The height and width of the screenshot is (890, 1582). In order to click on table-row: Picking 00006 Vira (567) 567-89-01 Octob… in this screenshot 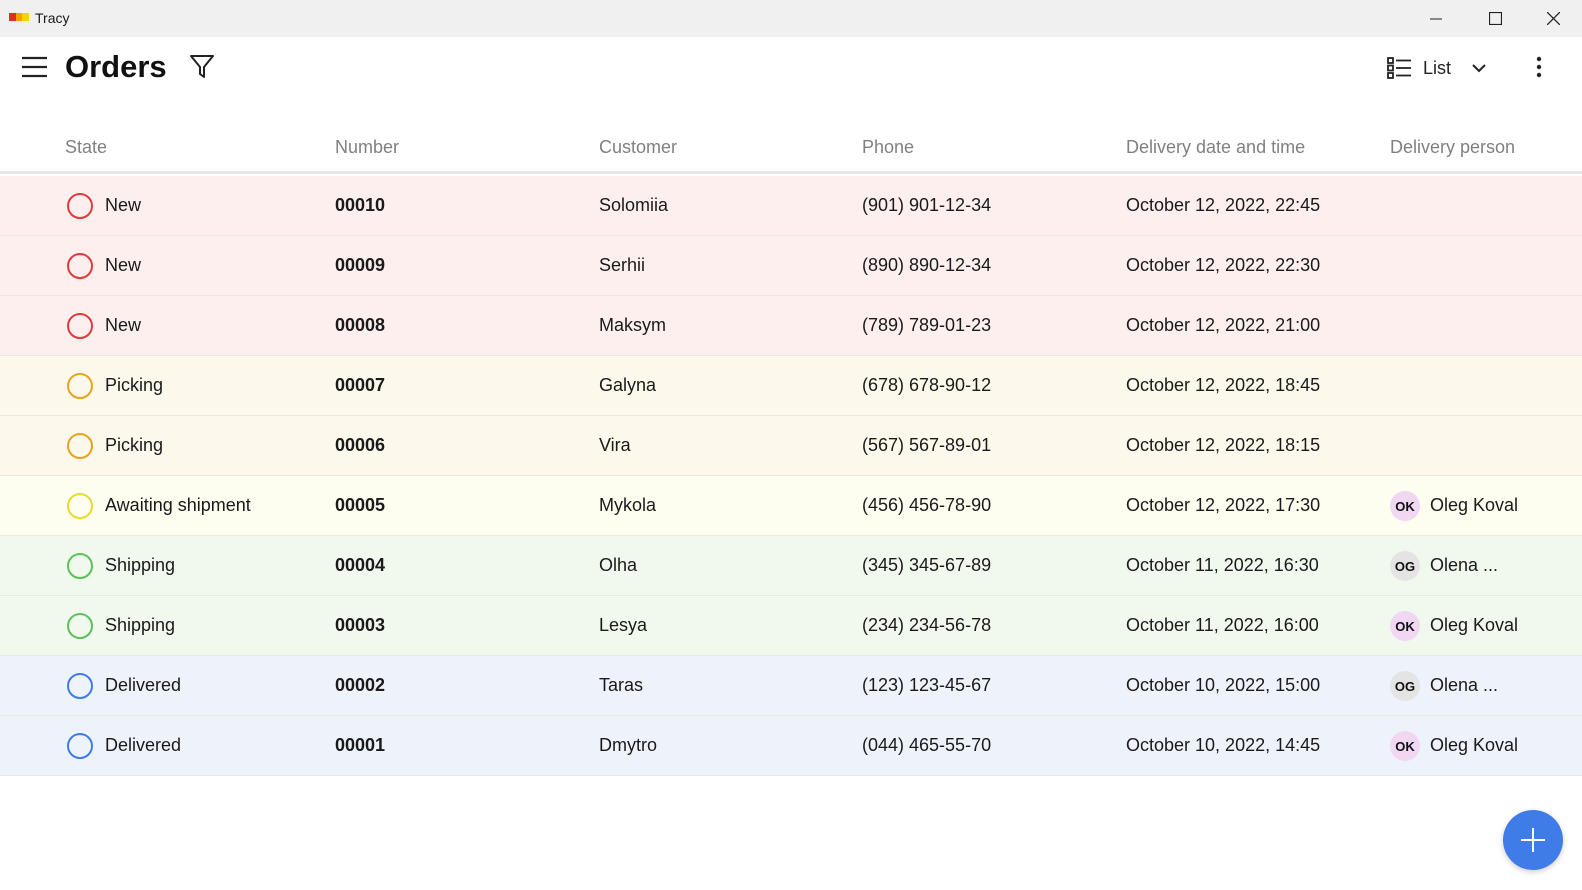, I will do `click(791, 446)`.